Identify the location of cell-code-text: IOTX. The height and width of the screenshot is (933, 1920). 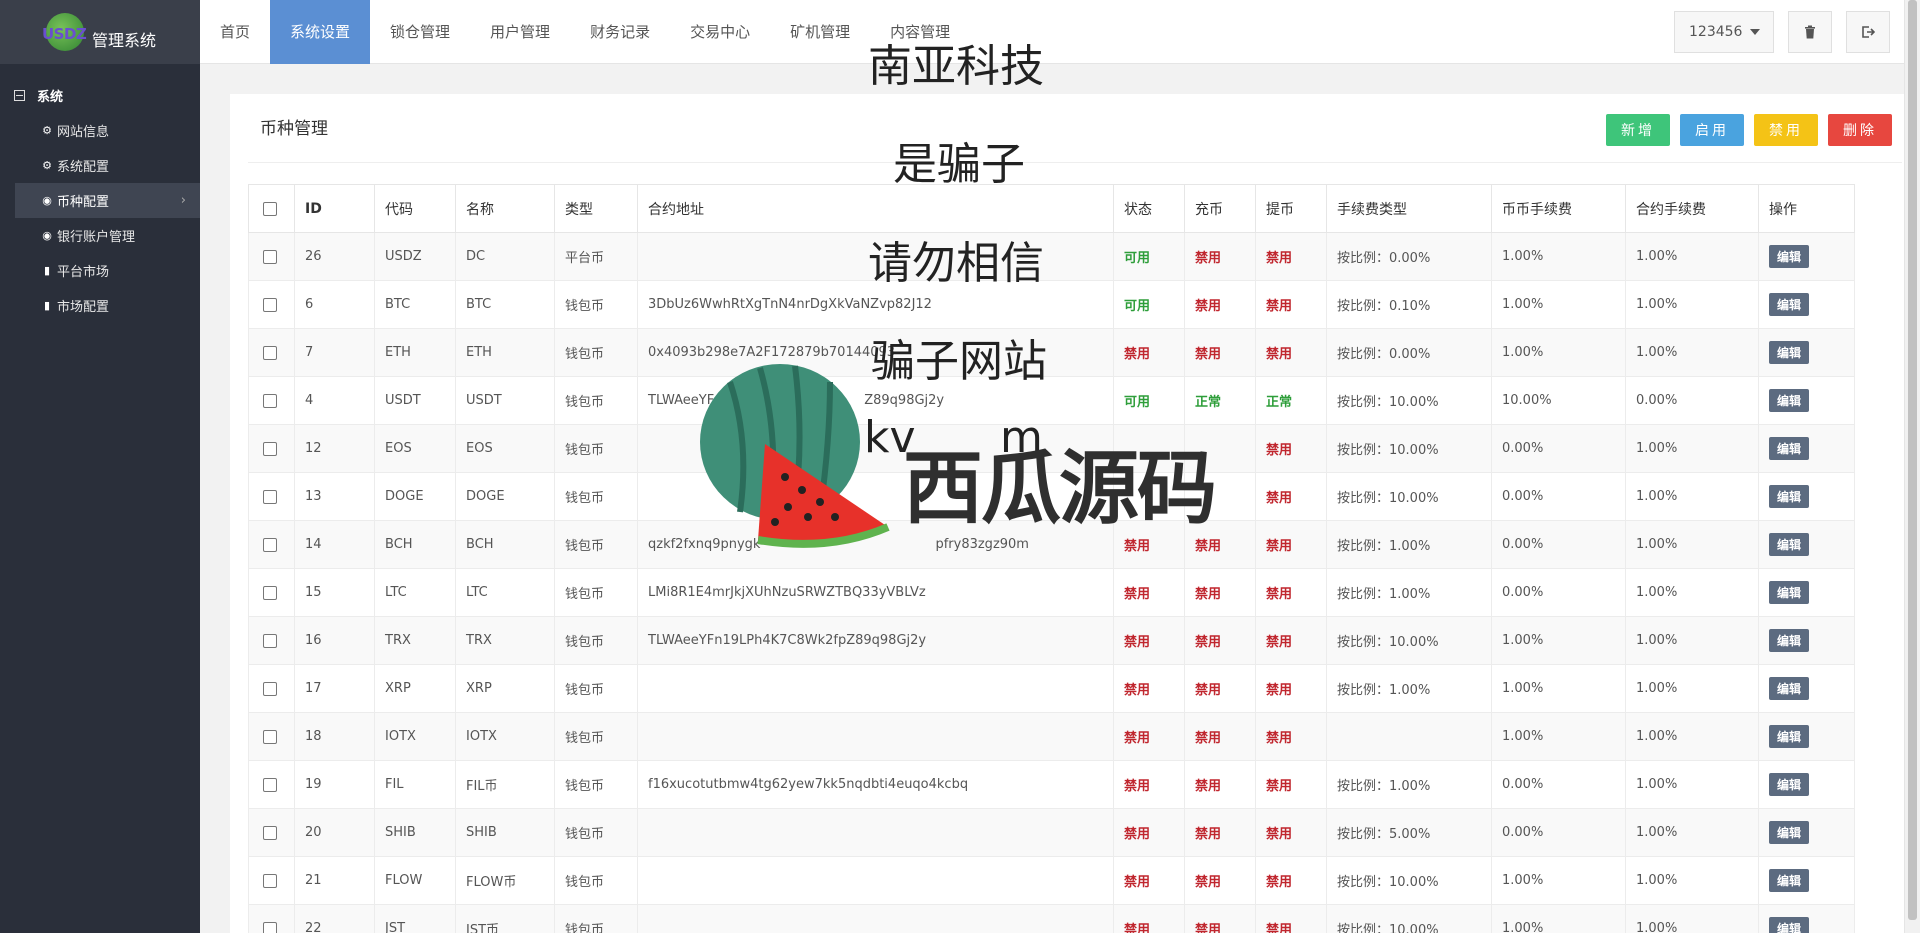
(400, 736).